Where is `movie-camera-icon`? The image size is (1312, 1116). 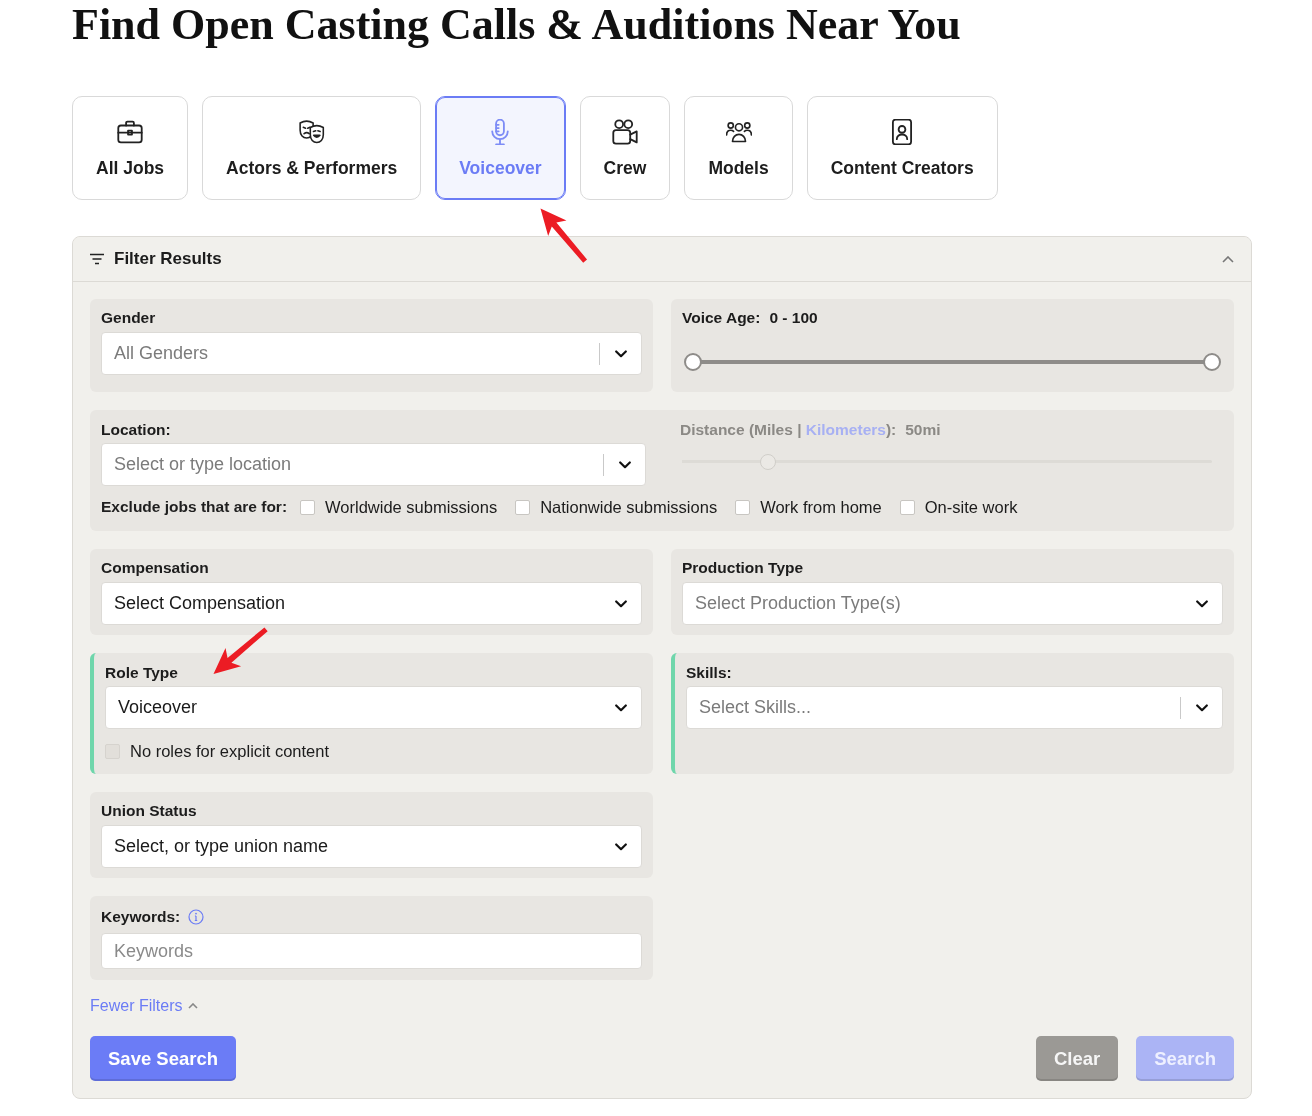
movie-camera-icon is located at coordinates (625, 132).